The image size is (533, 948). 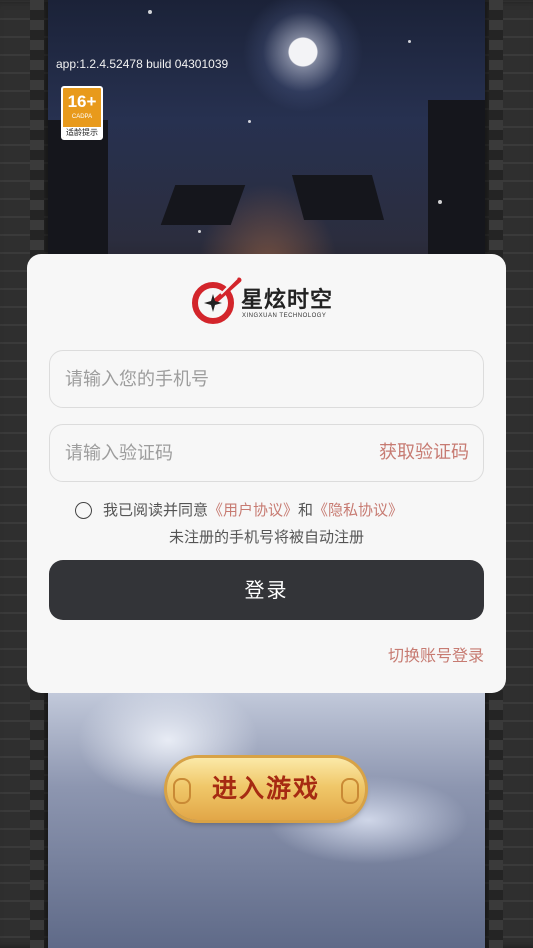 I want to click on agreement-checkbox, so click(x=83, y=510).